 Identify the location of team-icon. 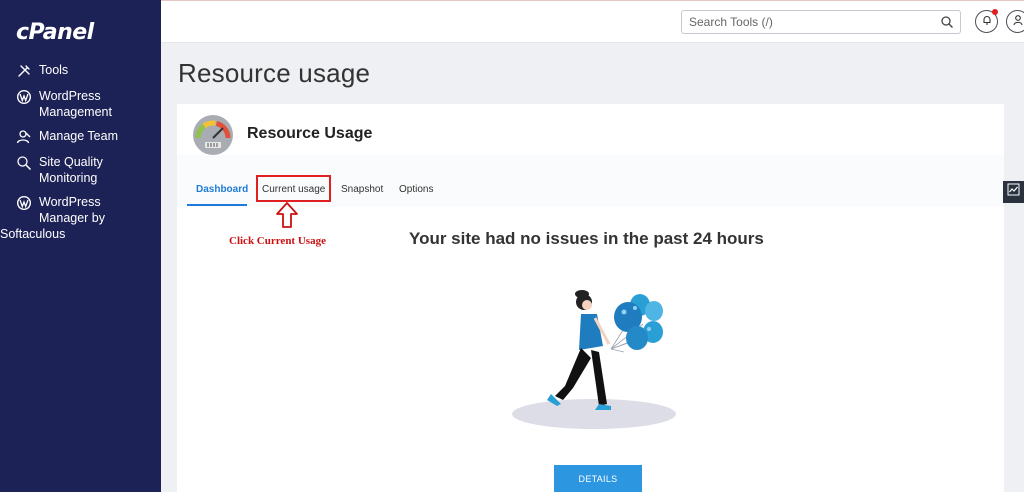
(24, 137).